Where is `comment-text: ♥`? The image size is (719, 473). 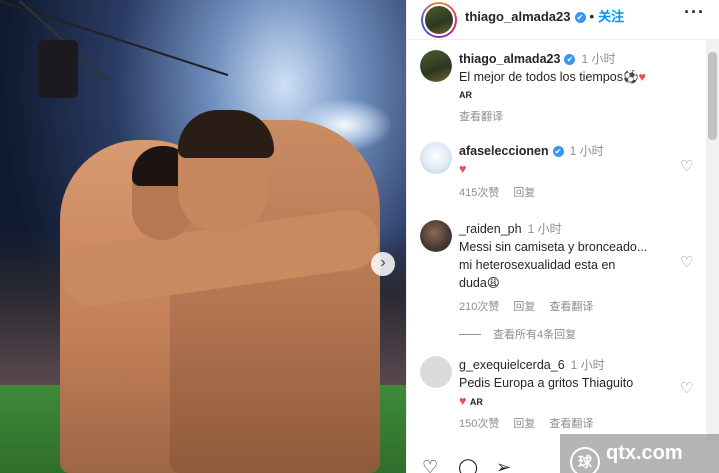 comment-text: ♥ is located at coordinates (463, 169).